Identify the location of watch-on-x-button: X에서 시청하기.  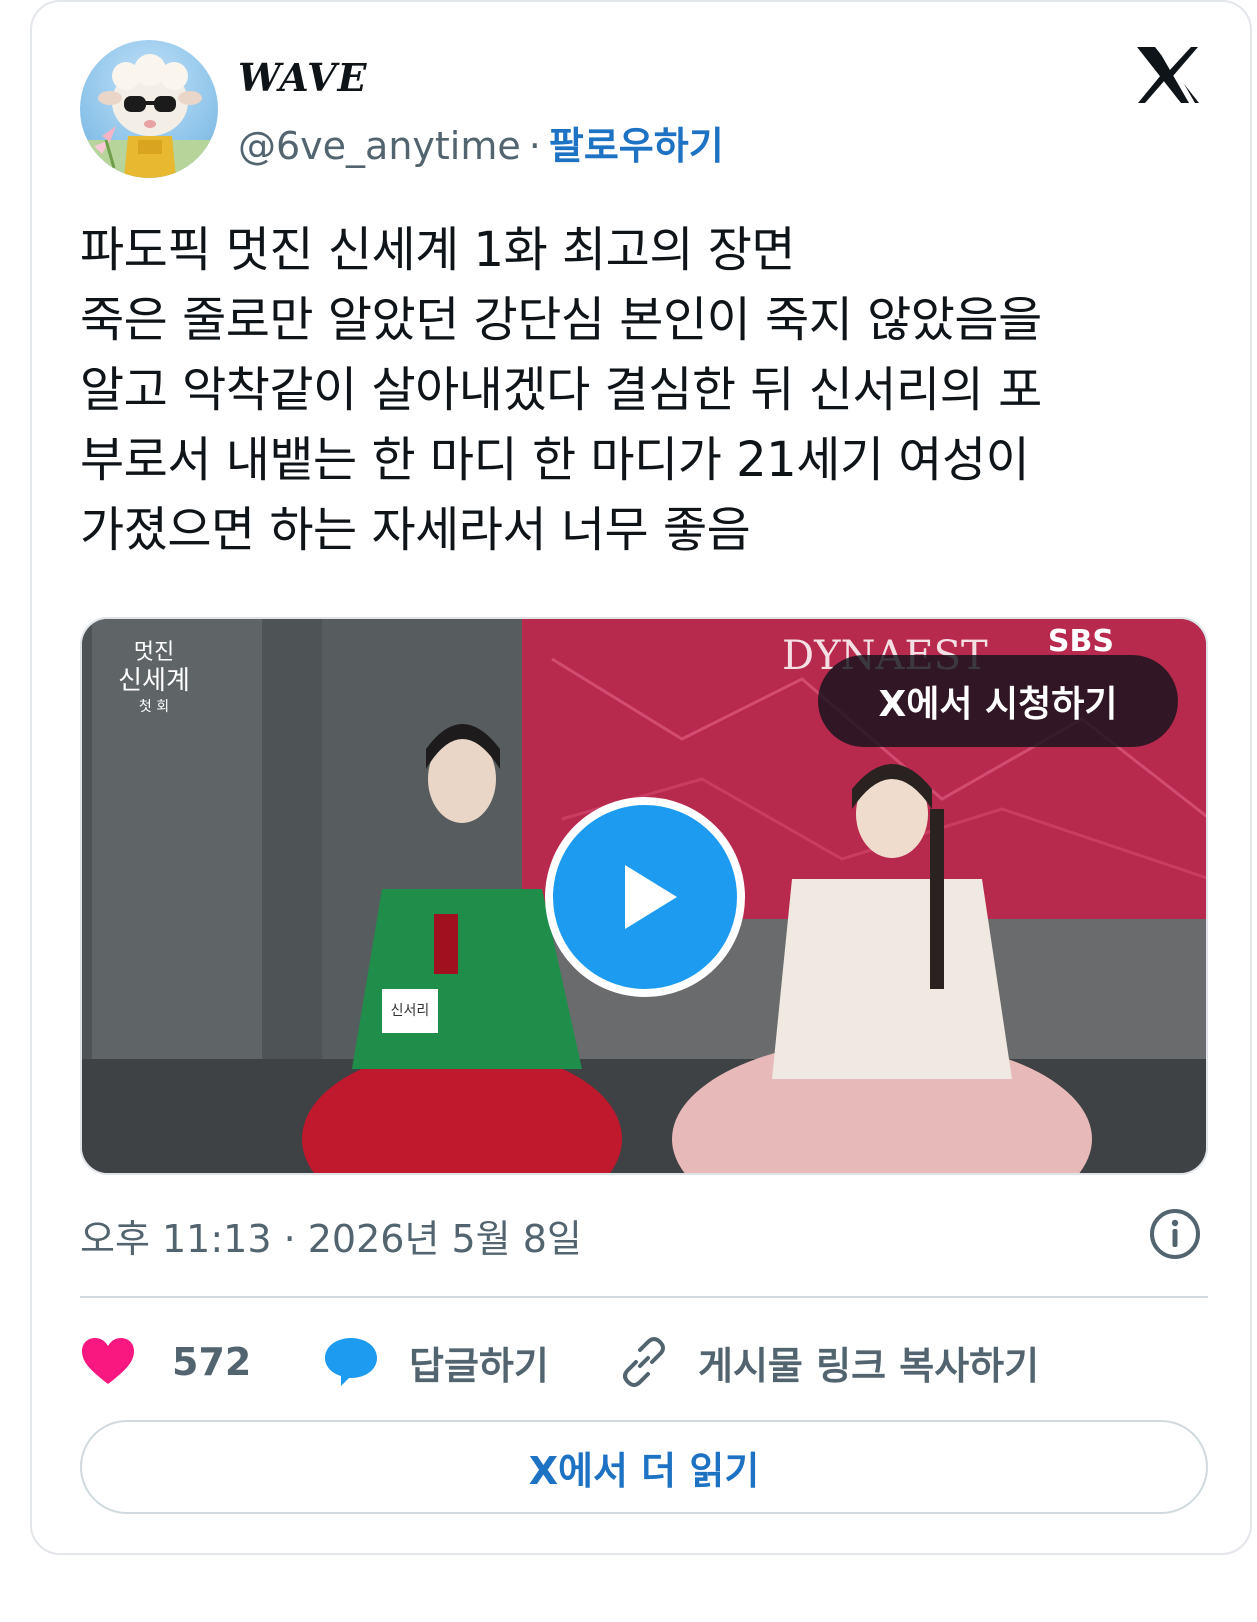
(998, 701).